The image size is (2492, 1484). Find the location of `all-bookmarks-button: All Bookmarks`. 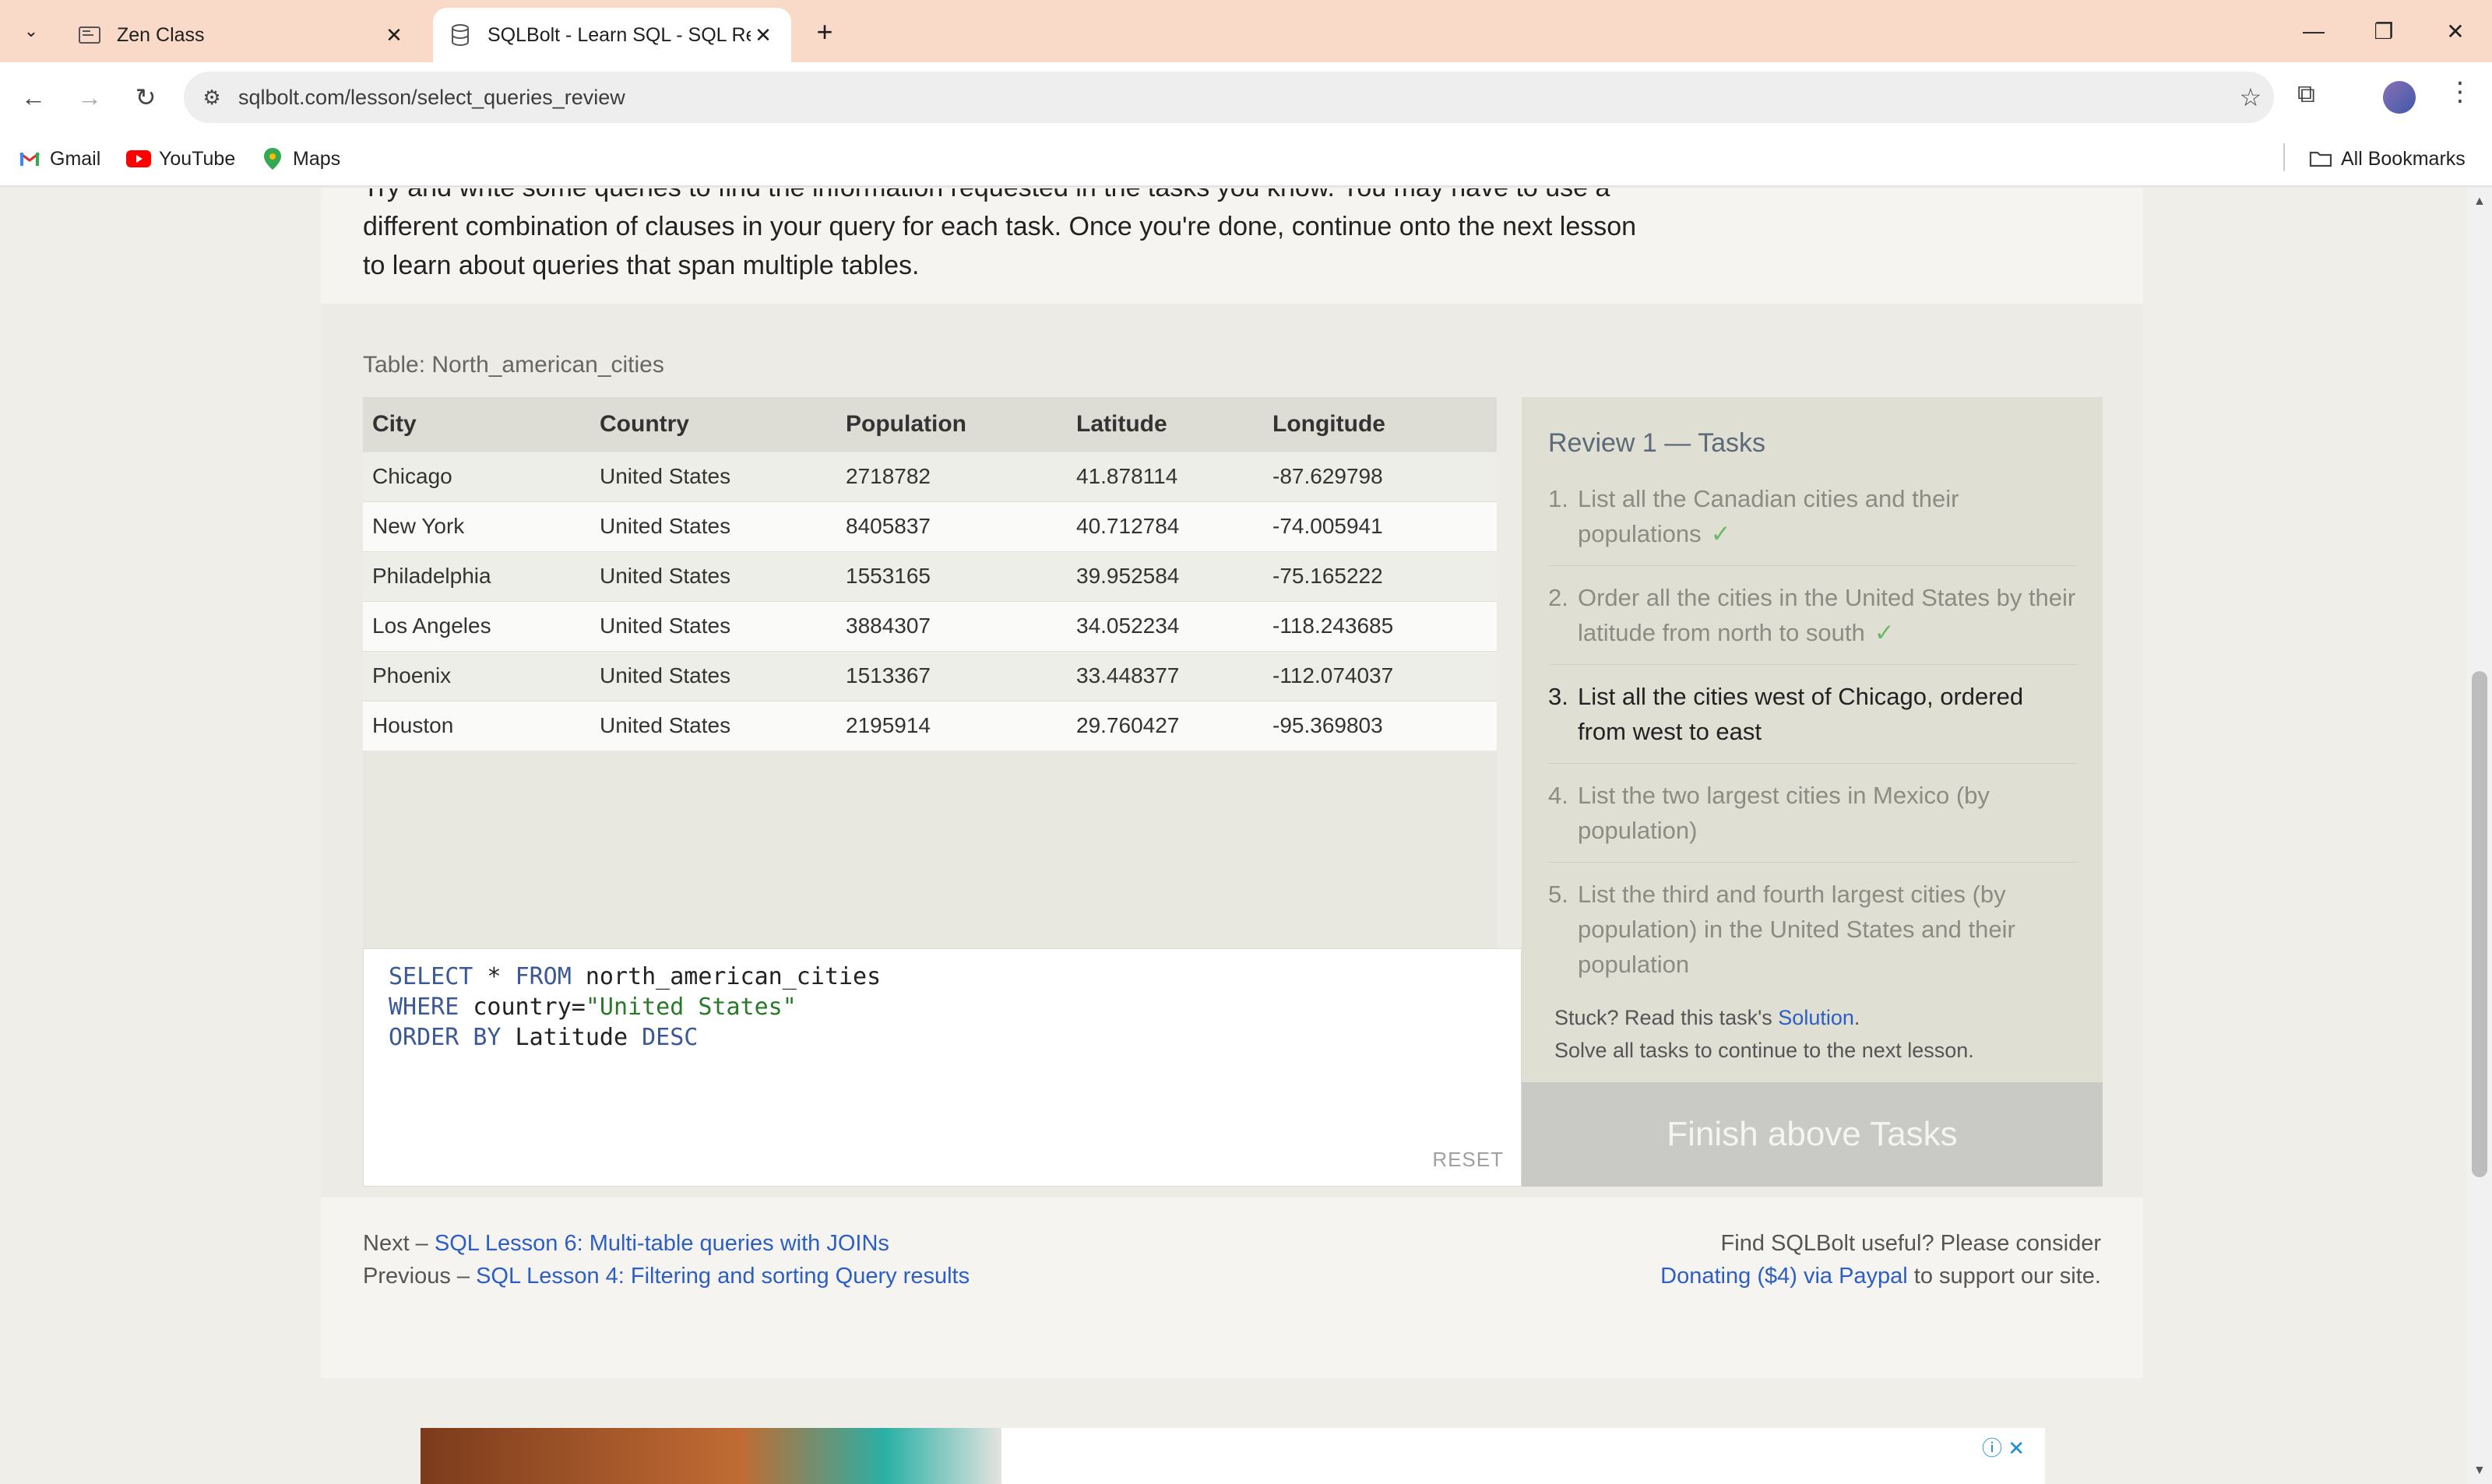

all-bookmarks-button: All Bookmarks is located at coordinates (2387, 158).